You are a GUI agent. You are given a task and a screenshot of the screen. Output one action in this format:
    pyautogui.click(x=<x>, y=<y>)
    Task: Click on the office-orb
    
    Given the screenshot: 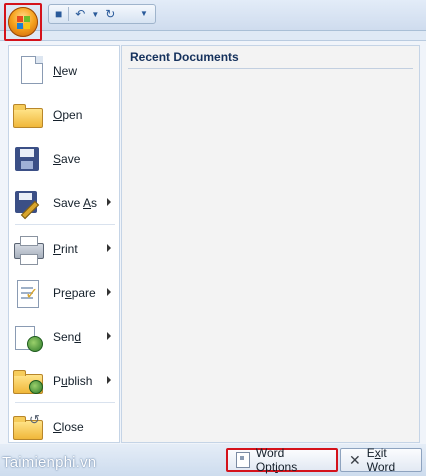 What is the action you would take?
    pyautogui.click(x=23, y=22)
    